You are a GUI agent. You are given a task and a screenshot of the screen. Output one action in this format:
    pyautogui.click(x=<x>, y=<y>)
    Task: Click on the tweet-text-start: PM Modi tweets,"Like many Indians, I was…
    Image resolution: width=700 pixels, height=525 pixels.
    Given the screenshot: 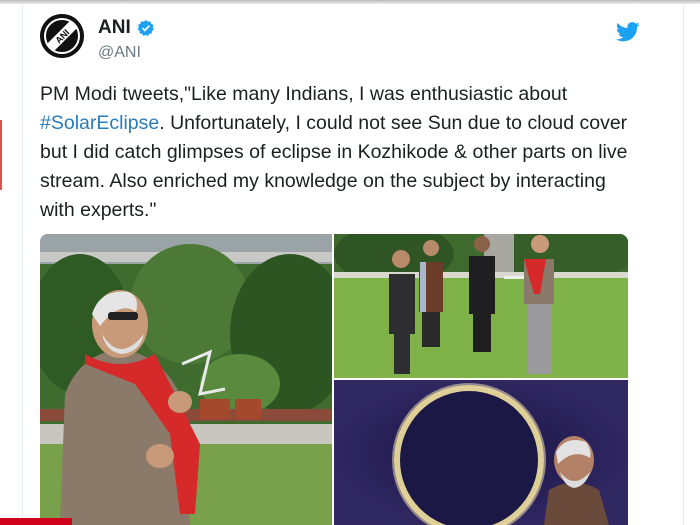 What is the action you would take?
    pyautogui.click(x=304, y=94)
    